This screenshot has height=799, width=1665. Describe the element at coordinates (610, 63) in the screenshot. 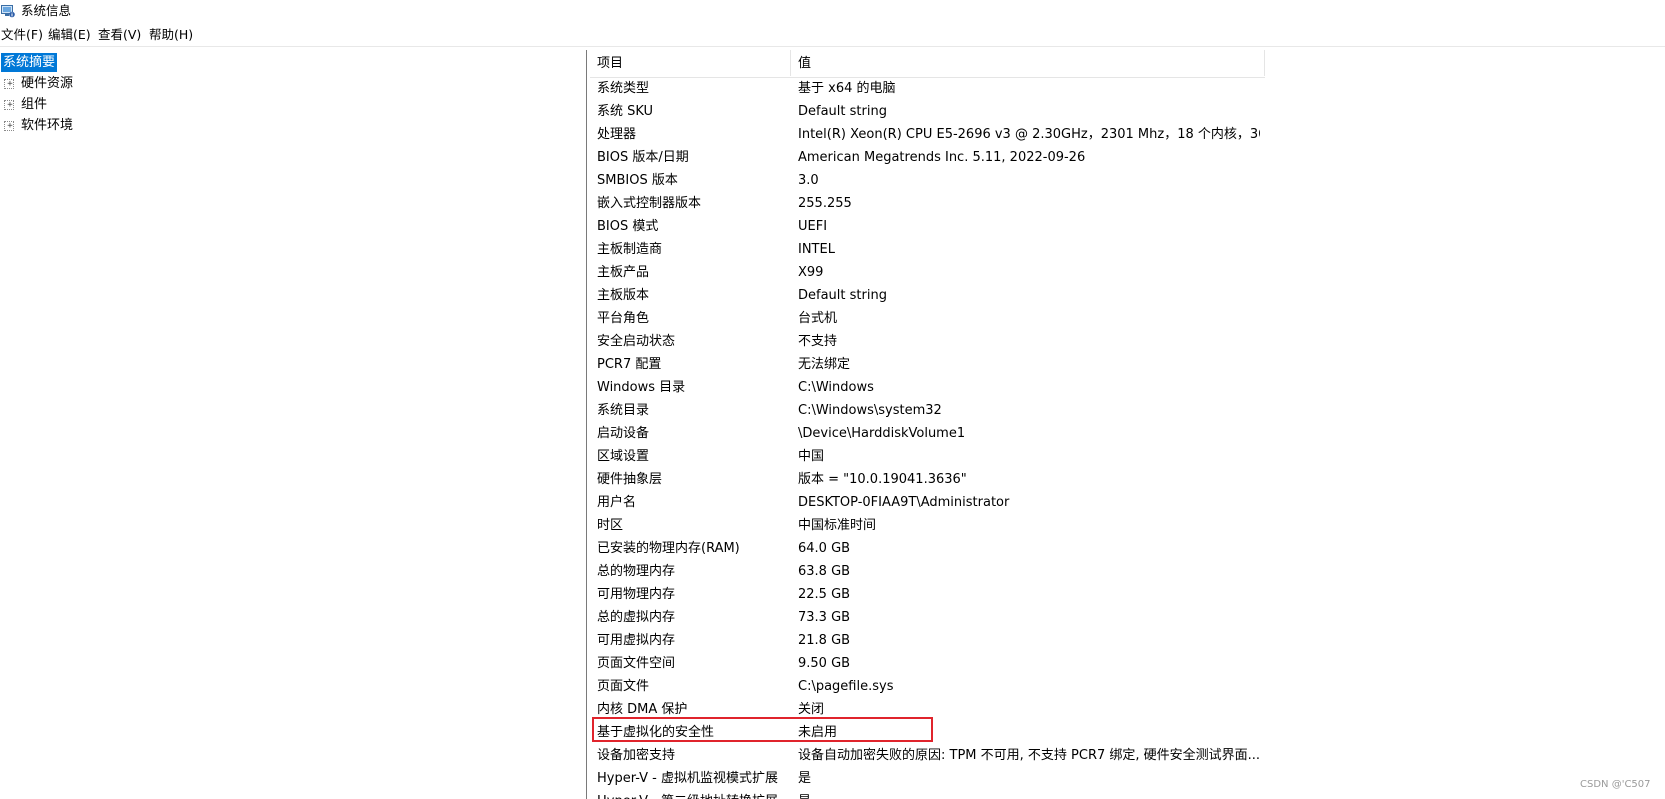

I see `column-header-item: 项目` at that location.